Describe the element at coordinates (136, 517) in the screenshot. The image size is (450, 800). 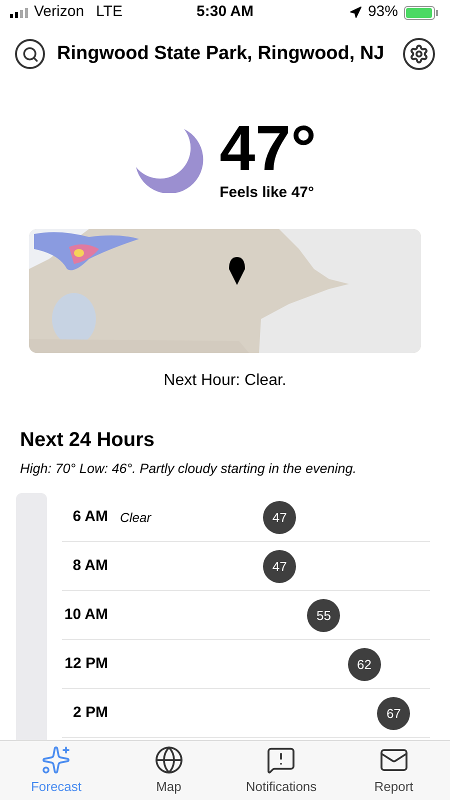
I see `condition-label: Clear` at that location.